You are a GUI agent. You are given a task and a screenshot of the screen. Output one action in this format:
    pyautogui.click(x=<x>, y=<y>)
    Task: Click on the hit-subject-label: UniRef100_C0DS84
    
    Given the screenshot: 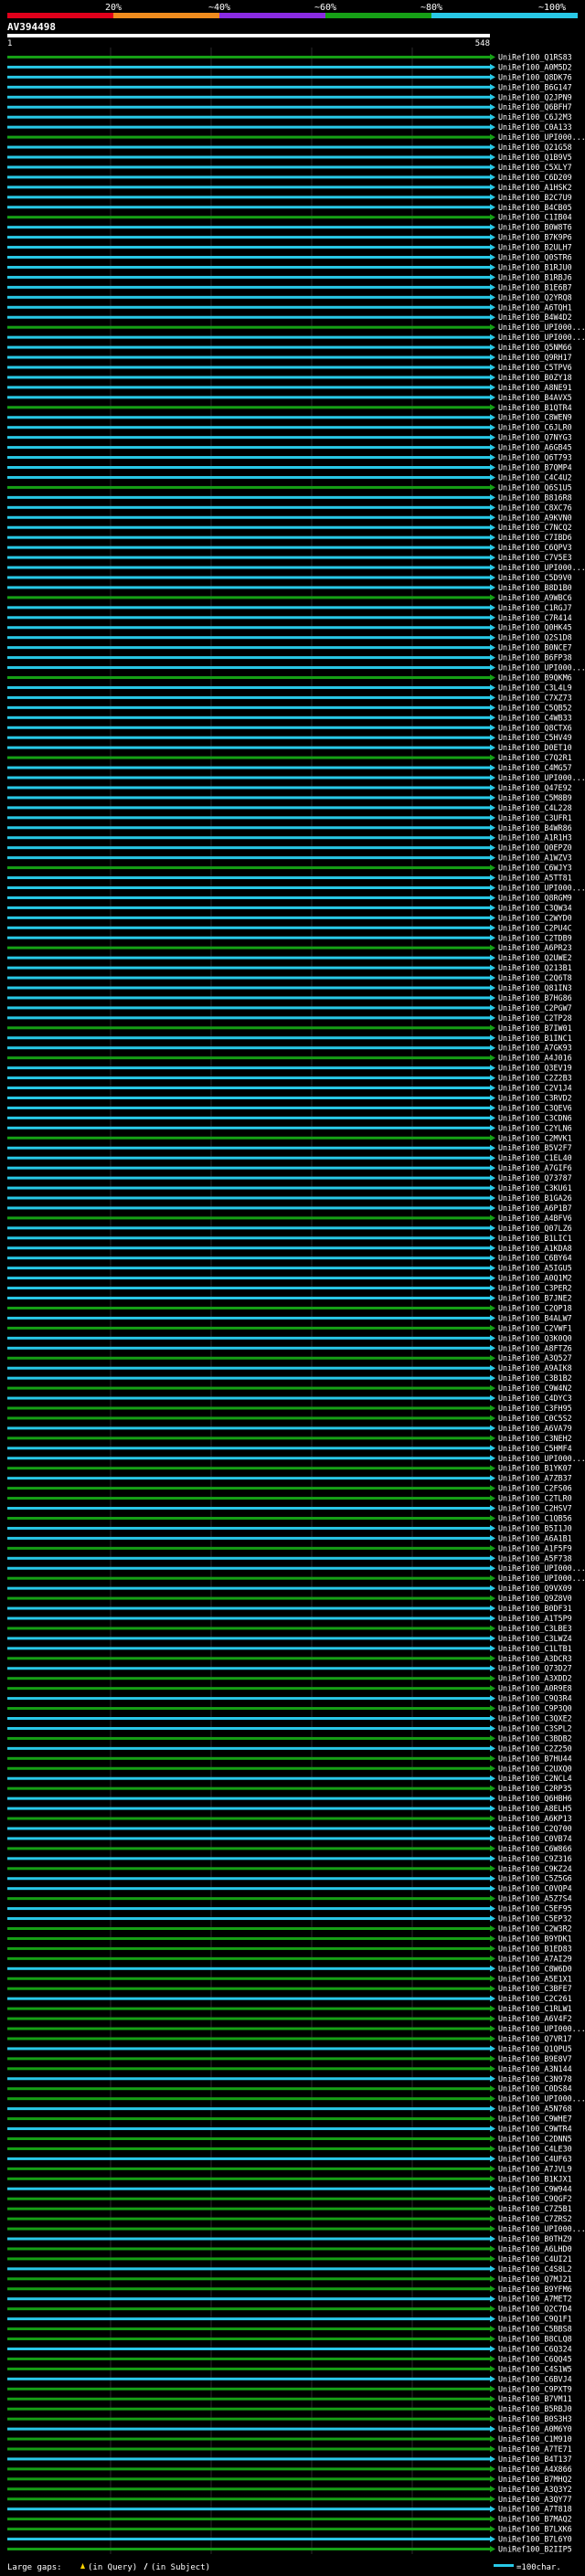 What is the action you would take?
    pyautogui.click(x=535, y=2089)
    